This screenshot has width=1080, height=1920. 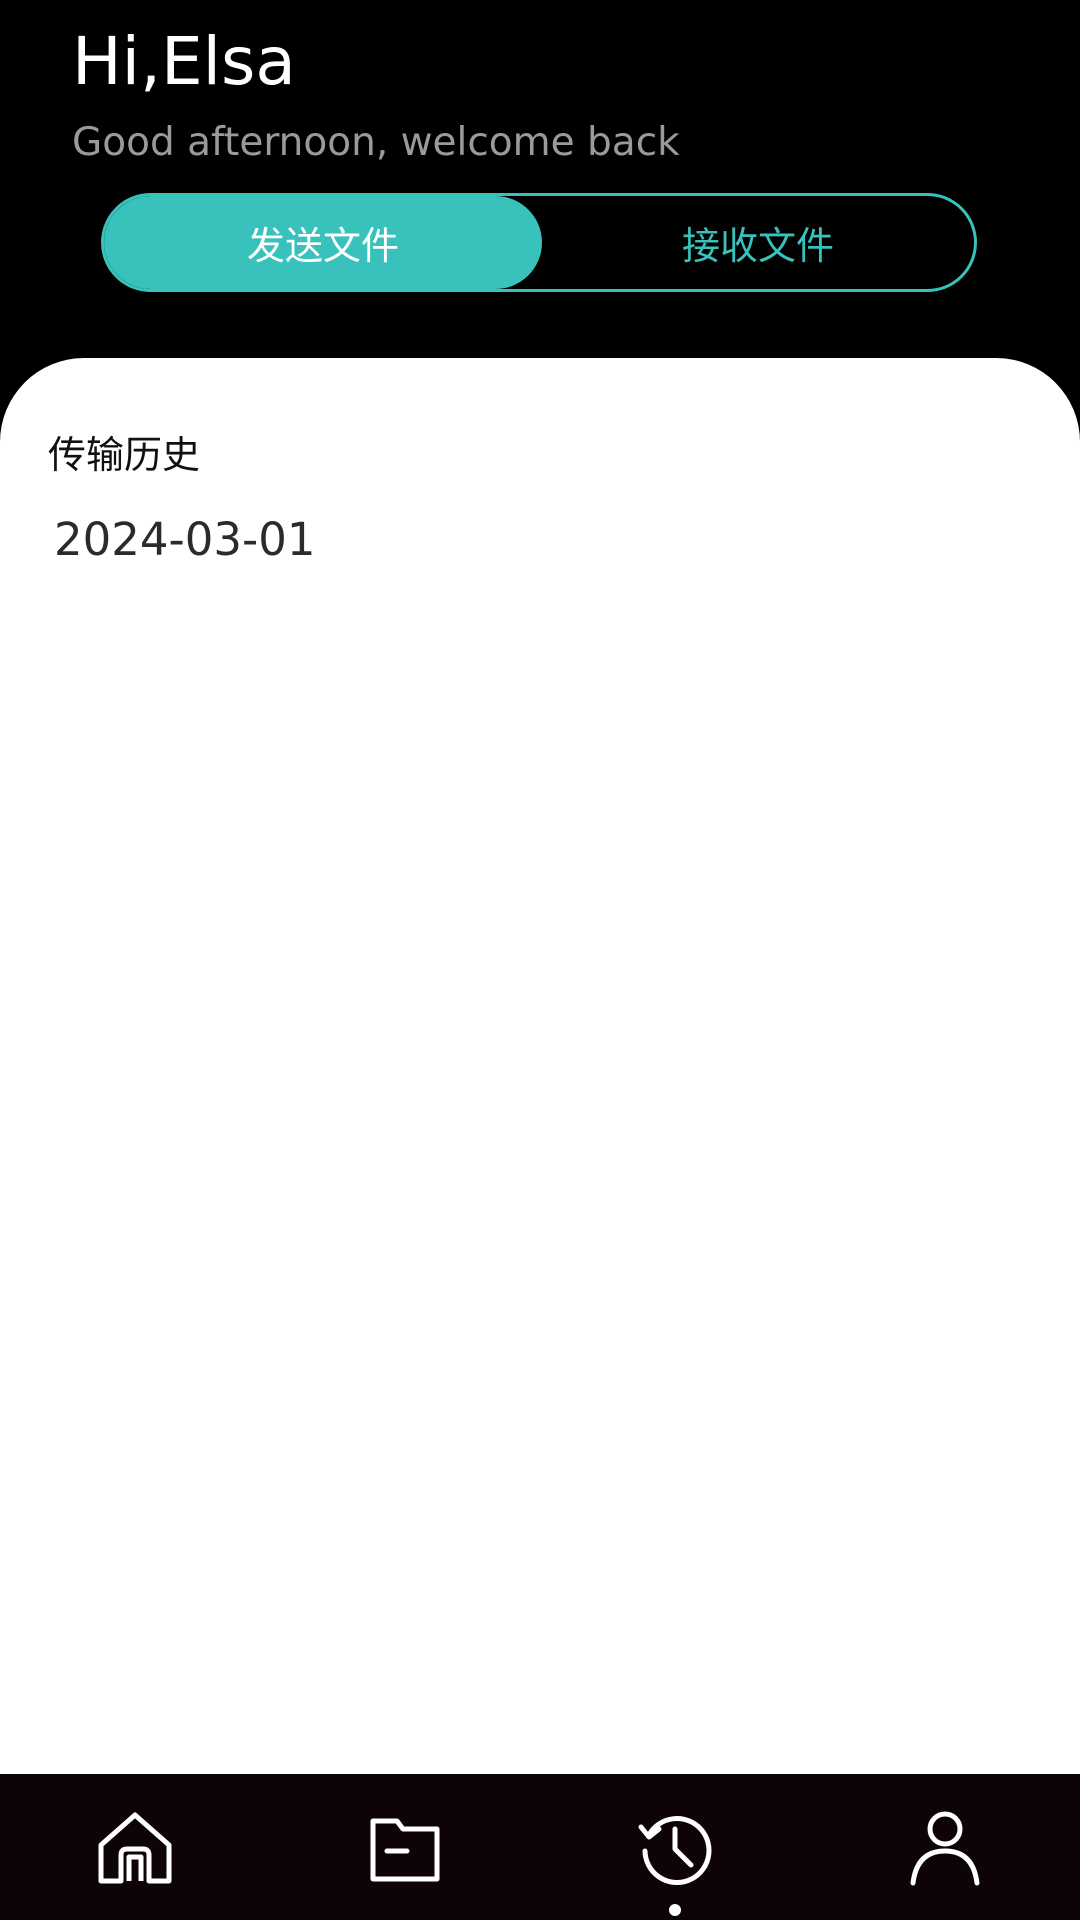 What do you see at coordinates (758, 242) in the screenshot?
I see `receive-file-tab: 接收文件` at bounding box center [758, 242].